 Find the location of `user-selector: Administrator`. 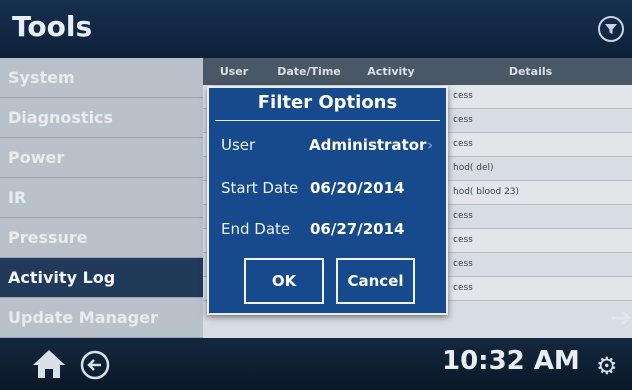

user-selector: Administrator is located at coordinates (367, 145).